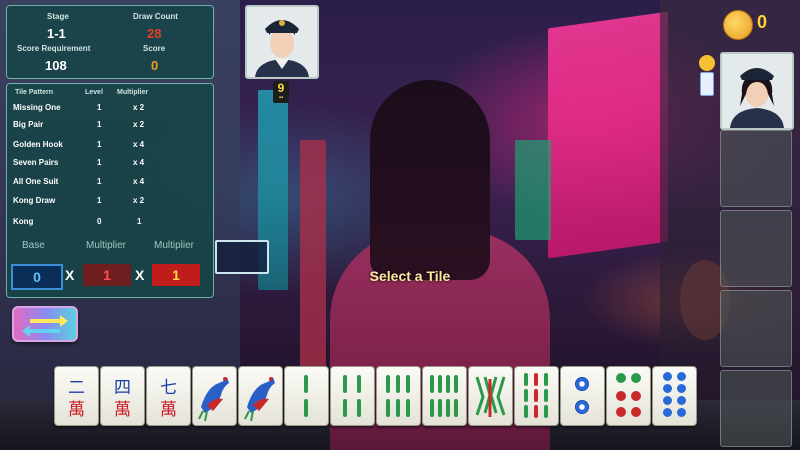 Image resolution: width=800 pixels, height=450 pixels. Describe the element at coordinates (108, 187) in the screenshot. I see `pattern-row: All One Suit 1 x 4` at that location.